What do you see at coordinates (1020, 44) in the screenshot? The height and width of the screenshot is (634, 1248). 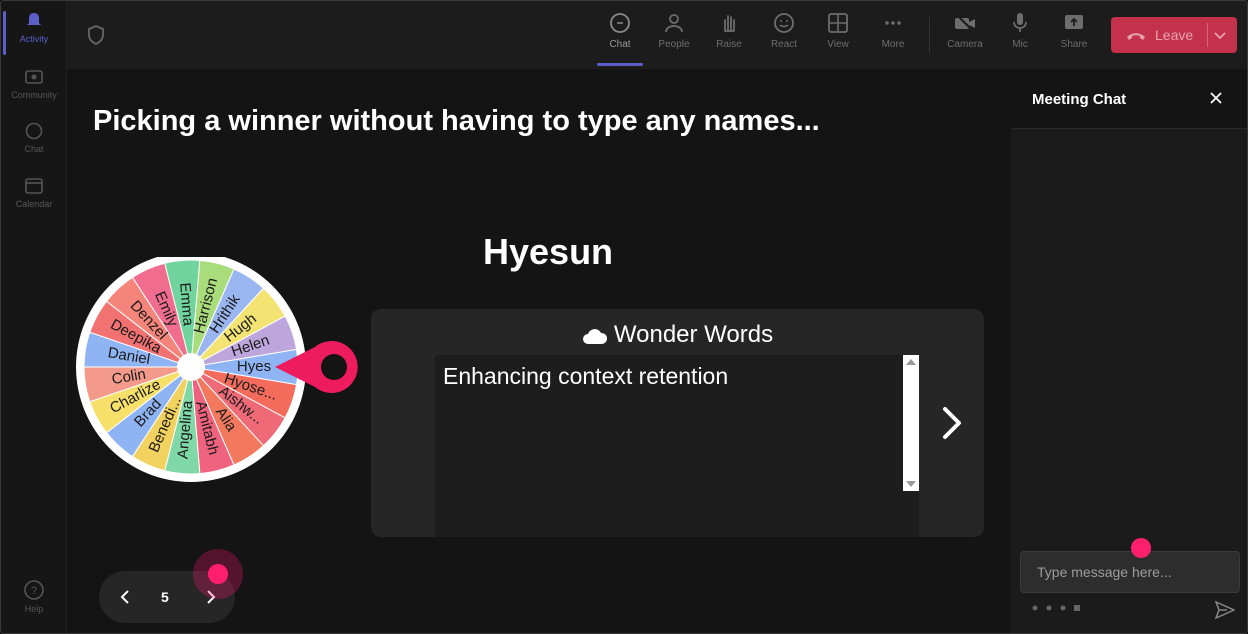 I see `toolbar-label: Mic` at bounding box center [1020, 44].